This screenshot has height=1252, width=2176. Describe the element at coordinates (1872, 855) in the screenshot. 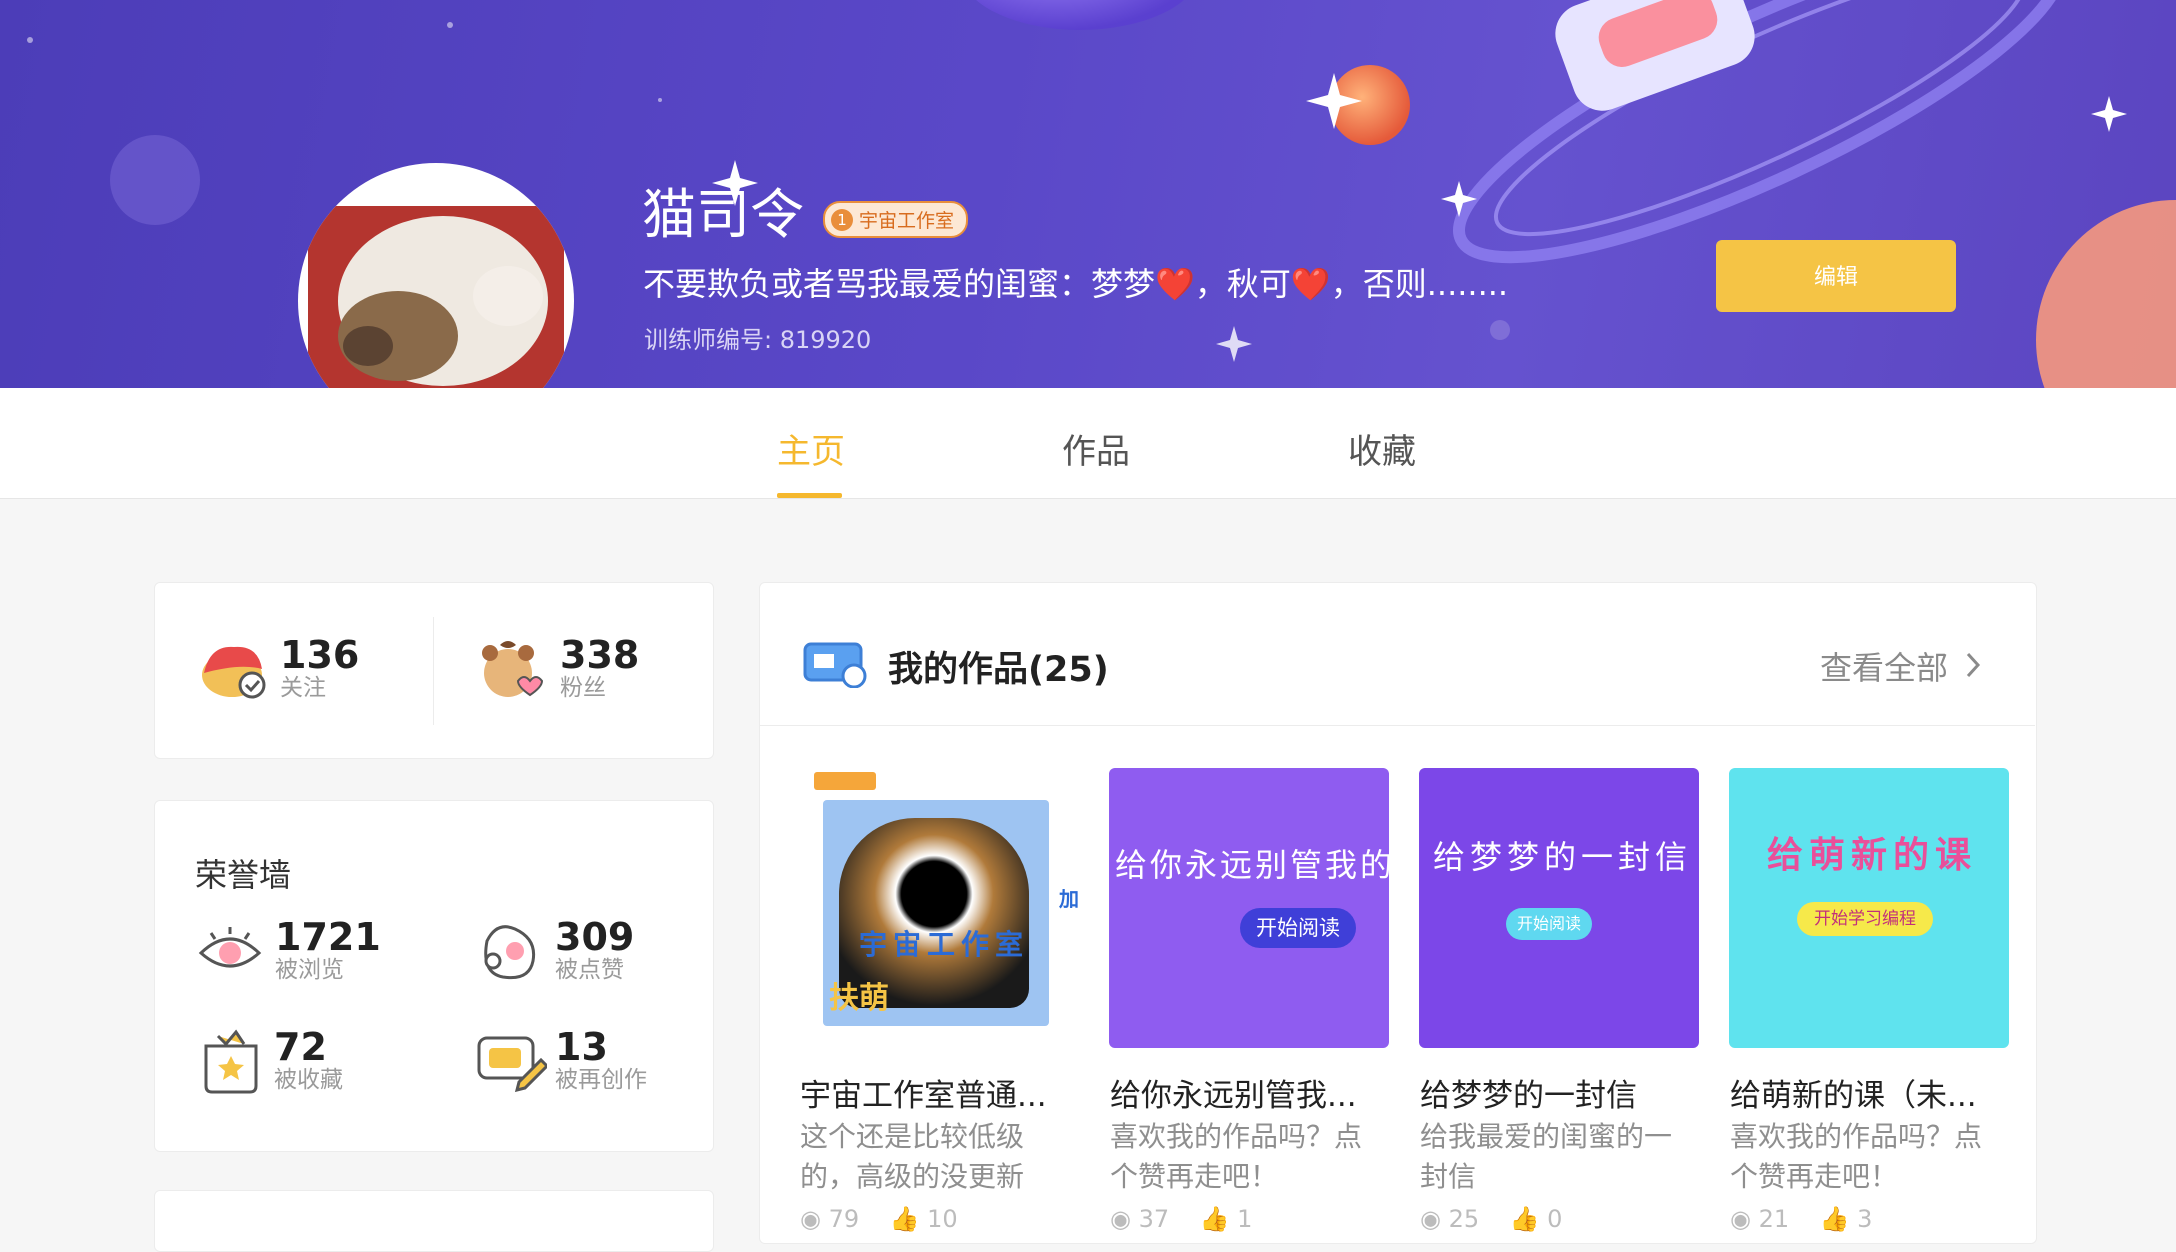

I see `thumb-text: 给萌新的课` at that location.